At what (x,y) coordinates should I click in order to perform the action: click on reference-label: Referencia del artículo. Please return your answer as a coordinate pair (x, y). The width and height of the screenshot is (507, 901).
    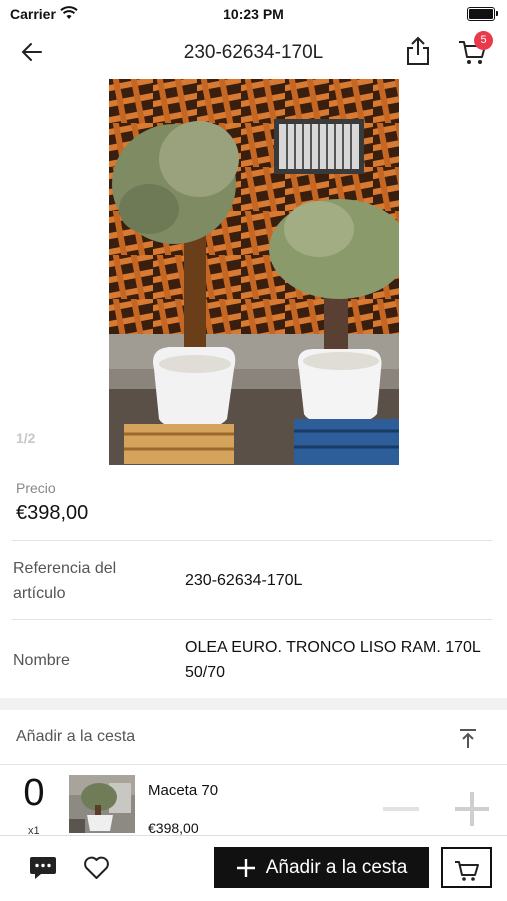
    Looking at the image, I should click on (64, 581).